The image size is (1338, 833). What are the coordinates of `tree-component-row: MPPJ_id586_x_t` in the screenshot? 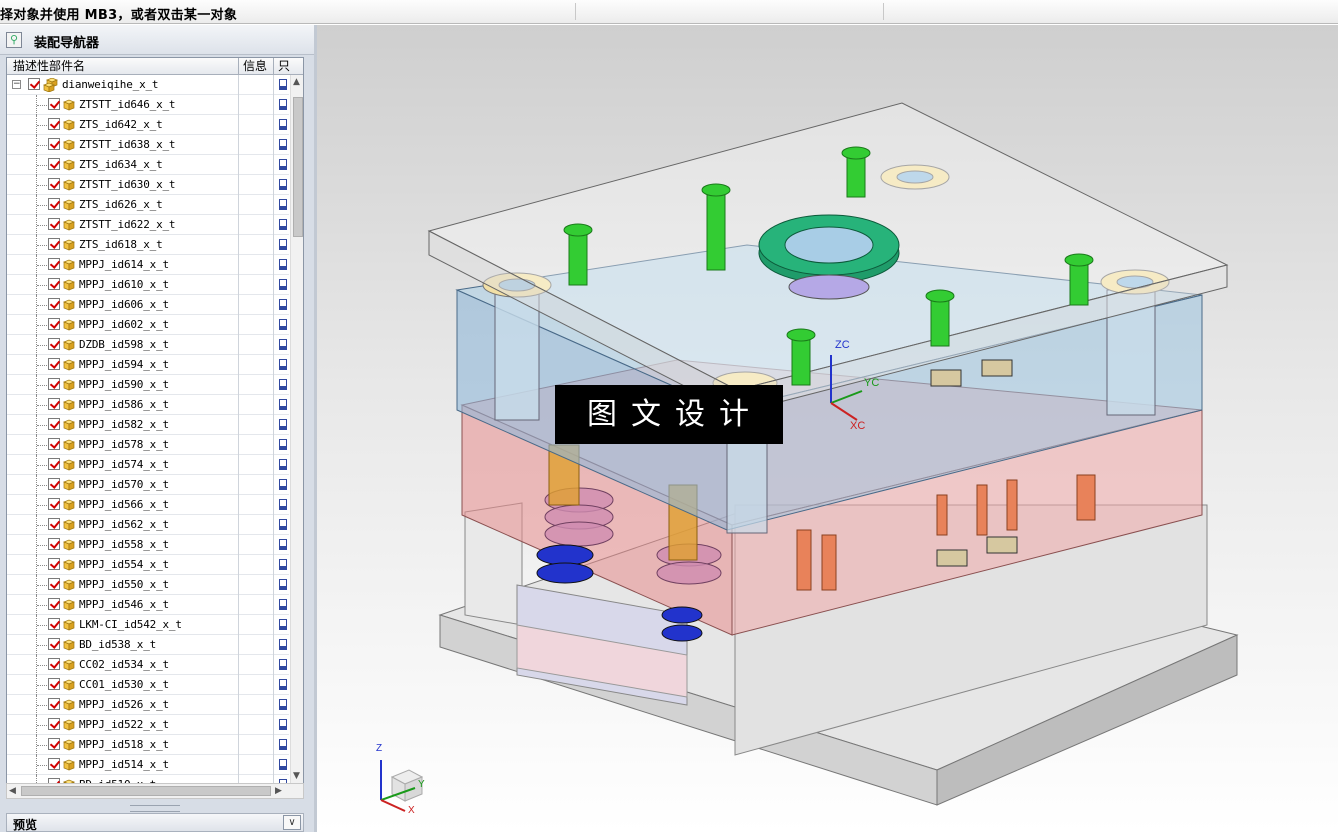 It's located at (148, 405).